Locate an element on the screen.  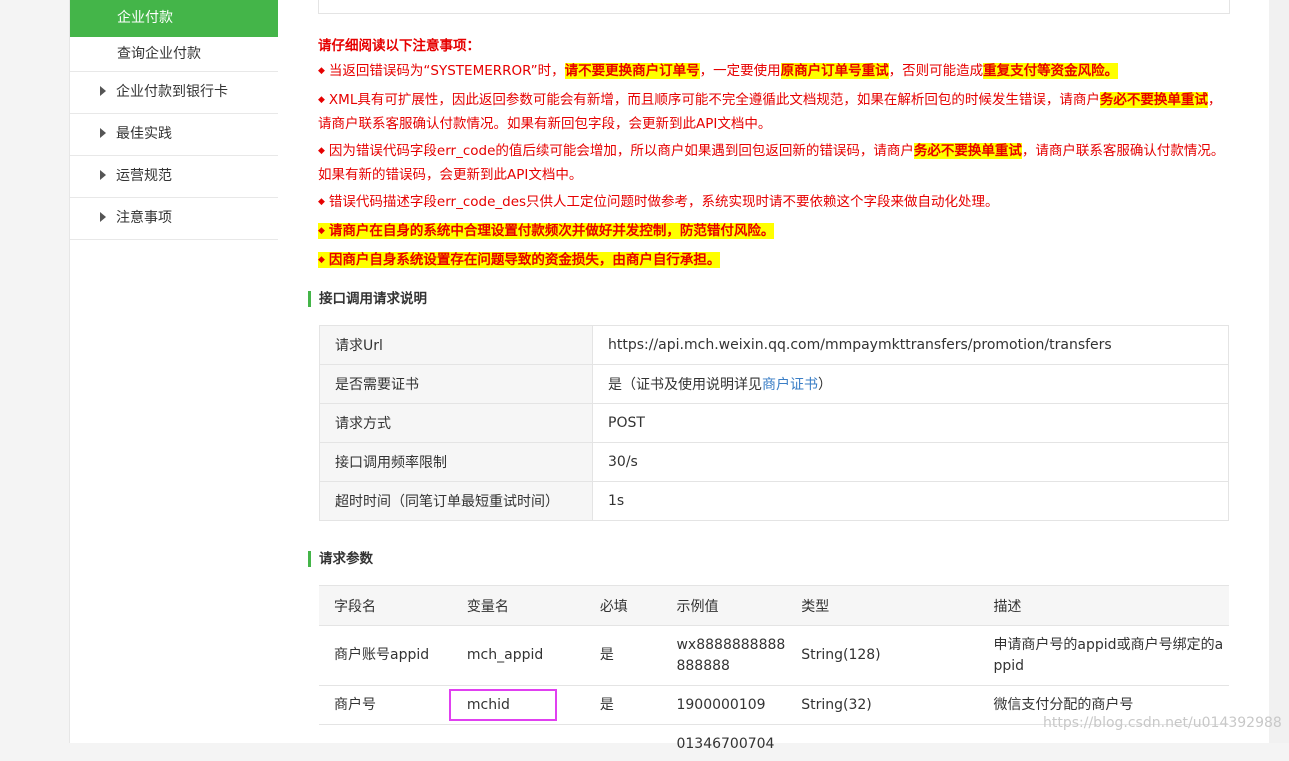
column-header: 变量名 is located at coordinates (518, 606).